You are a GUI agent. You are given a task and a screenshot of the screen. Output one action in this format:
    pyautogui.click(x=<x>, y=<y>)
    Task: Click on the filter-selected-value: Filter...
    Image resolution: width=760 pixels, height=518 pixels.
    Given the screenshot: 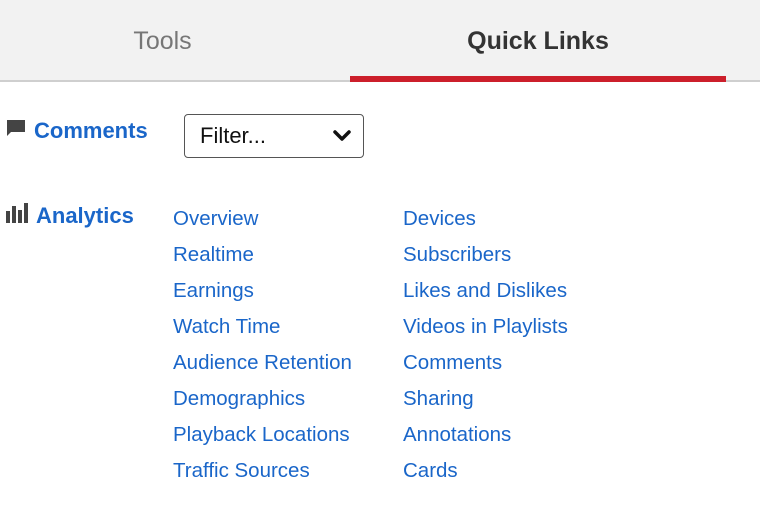 What is the action you would take?
    pyautogui.click(x=233, y=135)
    